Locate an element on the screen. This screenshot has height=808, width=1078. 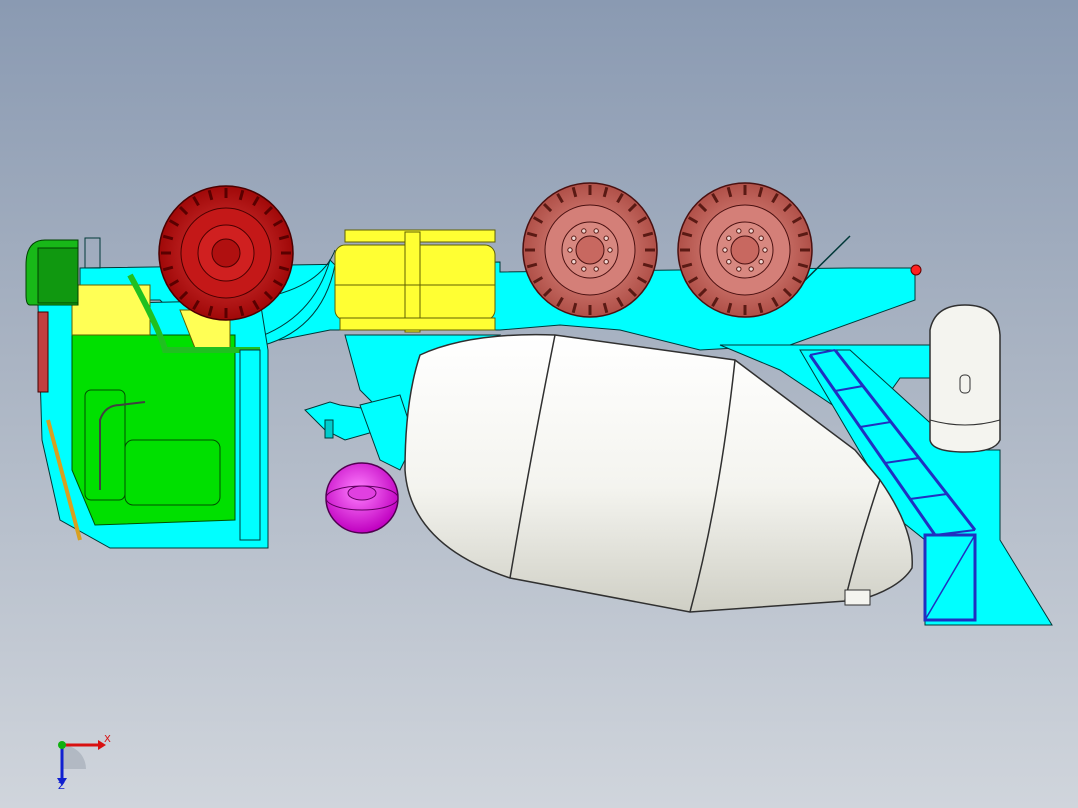
x-axis-label: X is located at coordinates (107, 739).